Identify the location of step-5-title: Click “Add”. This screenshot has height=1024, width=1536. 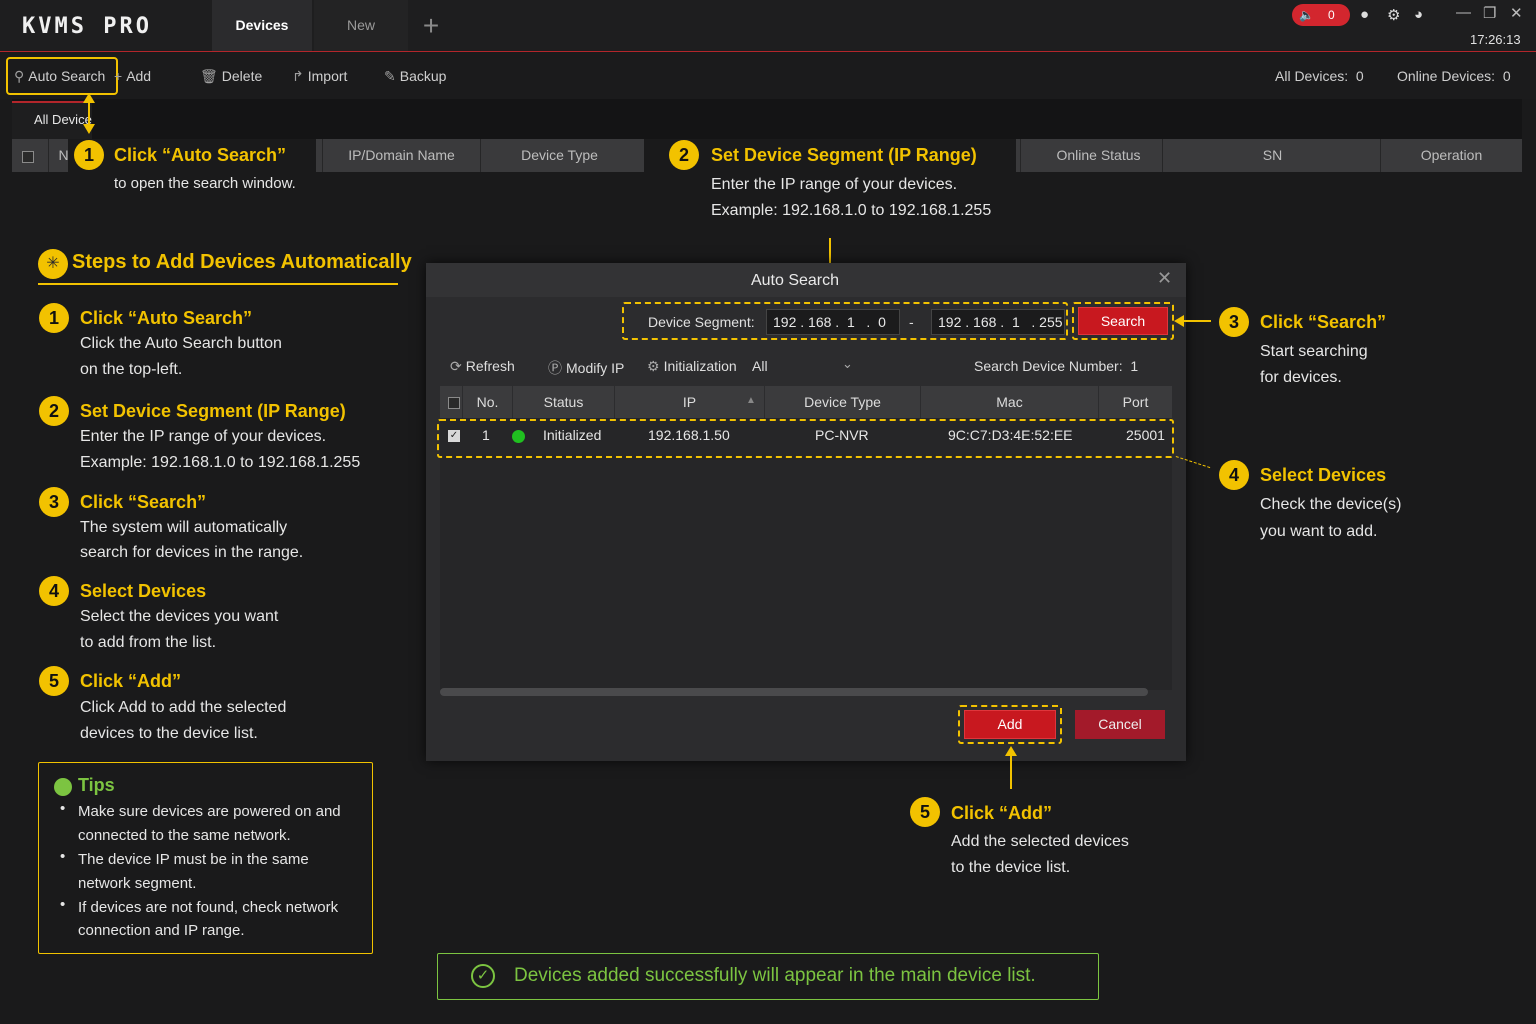
(131, 681).